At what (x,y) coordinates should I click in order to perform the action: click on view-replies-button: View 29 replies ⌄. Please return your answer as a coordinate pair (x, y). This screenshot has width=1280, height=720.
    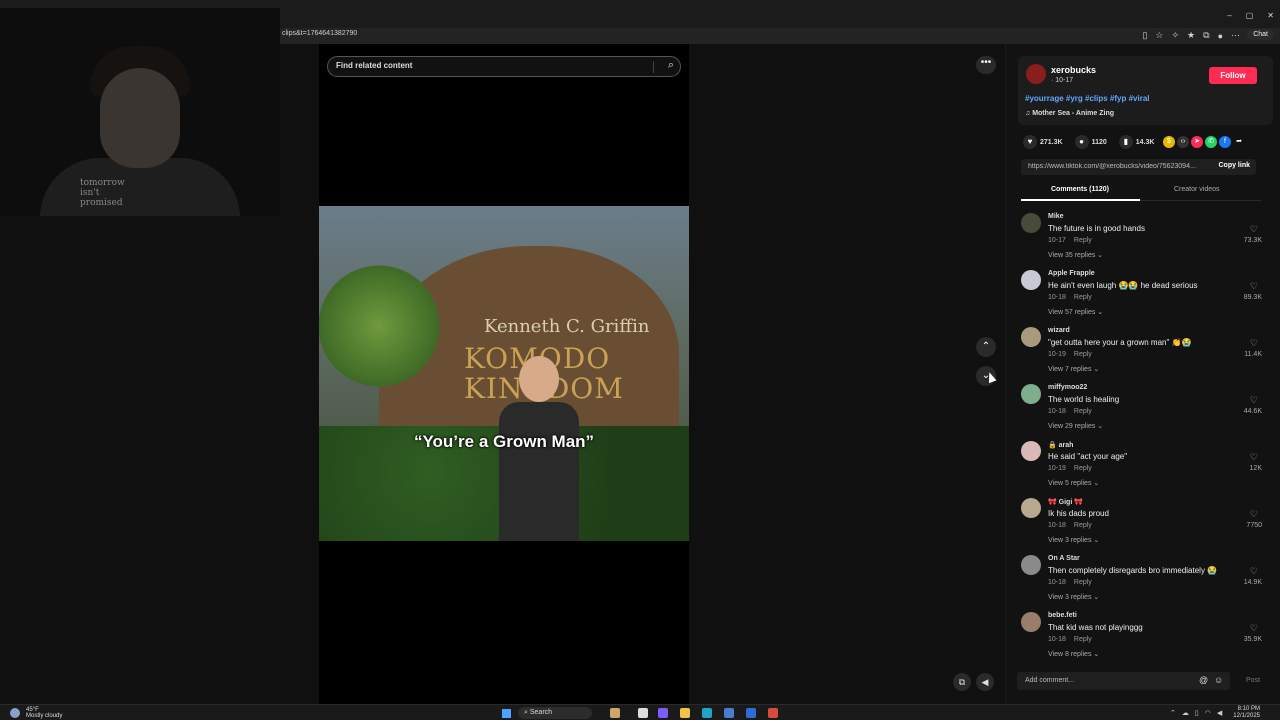
    Looking at the image, I should click on (1075, 426).